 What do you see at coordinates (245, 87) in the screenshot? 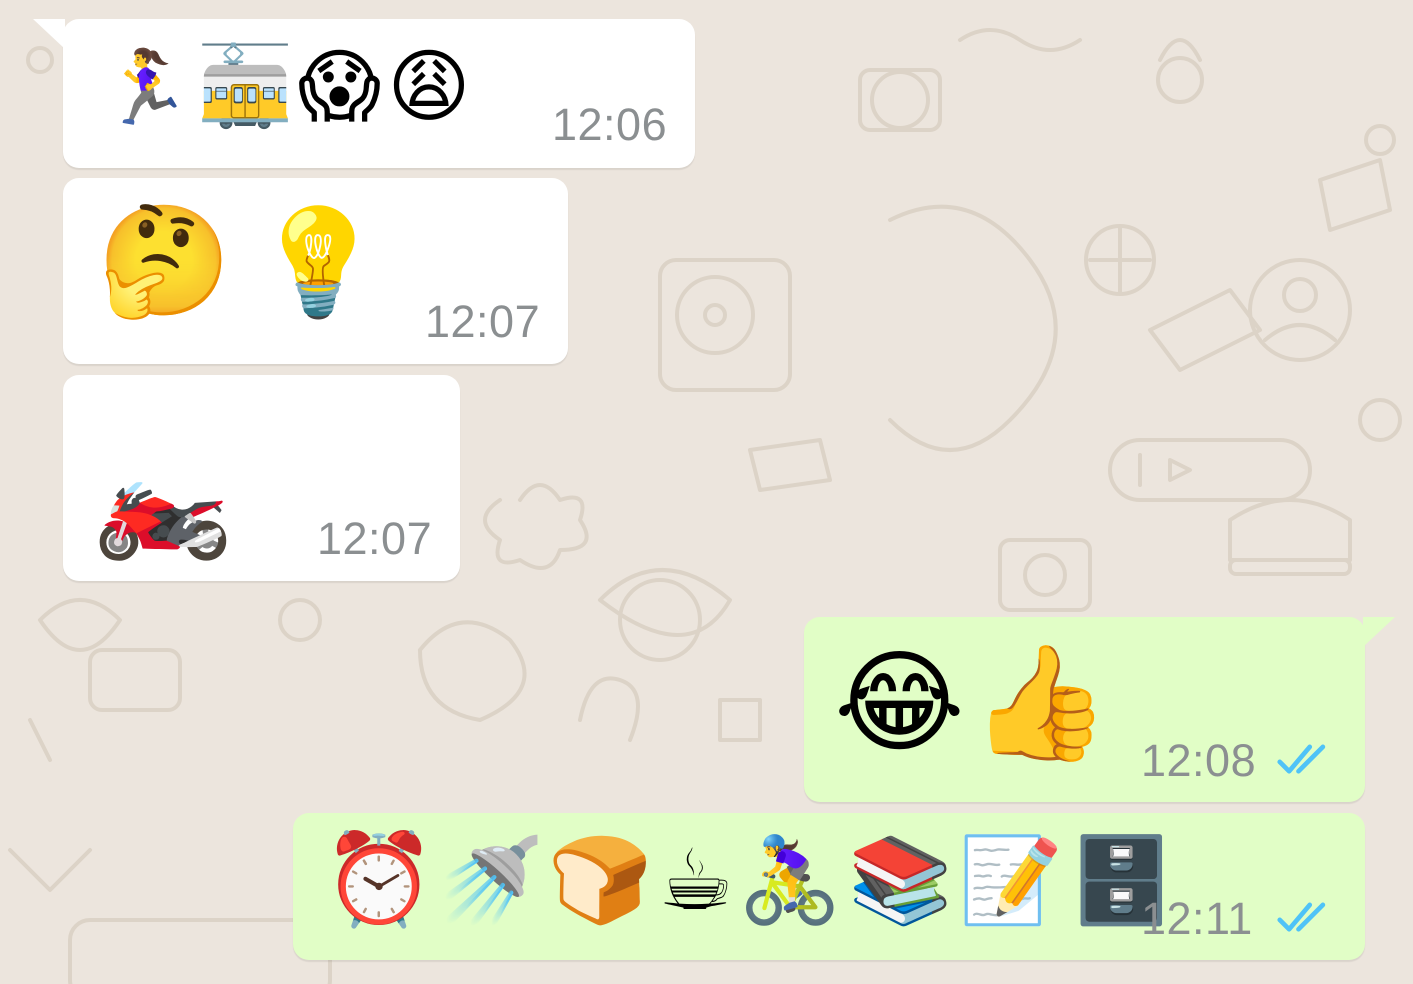
I see `tram-car-icon: 🚋` at bounding box center [245, 87].